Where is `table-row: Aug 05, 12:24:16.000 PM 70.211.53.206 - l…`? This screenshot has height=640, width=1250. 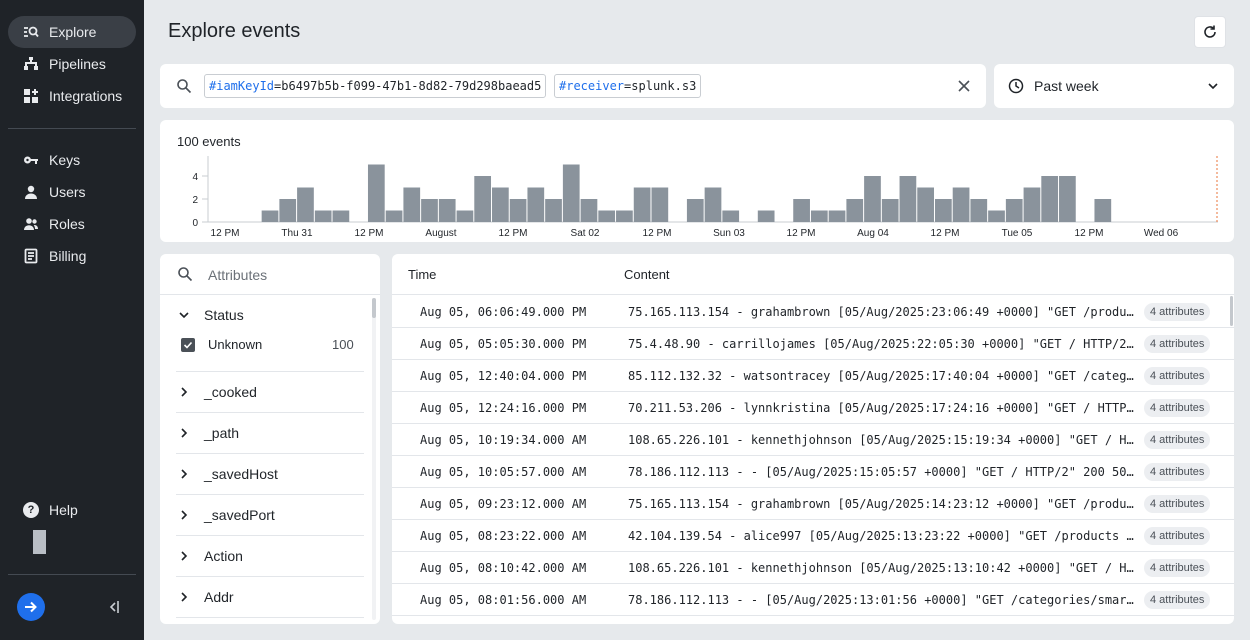 table-row: Aug 05, 12:24:16.000 PM 70.211.53.206 - l… is located at coordinates (813, 408).